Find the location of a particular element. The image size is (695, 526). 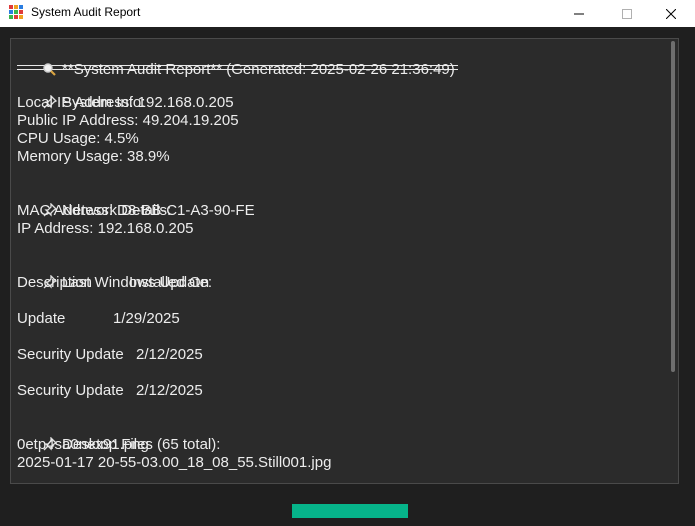

vertical-scrollbar is located at coordinates (672, 261).